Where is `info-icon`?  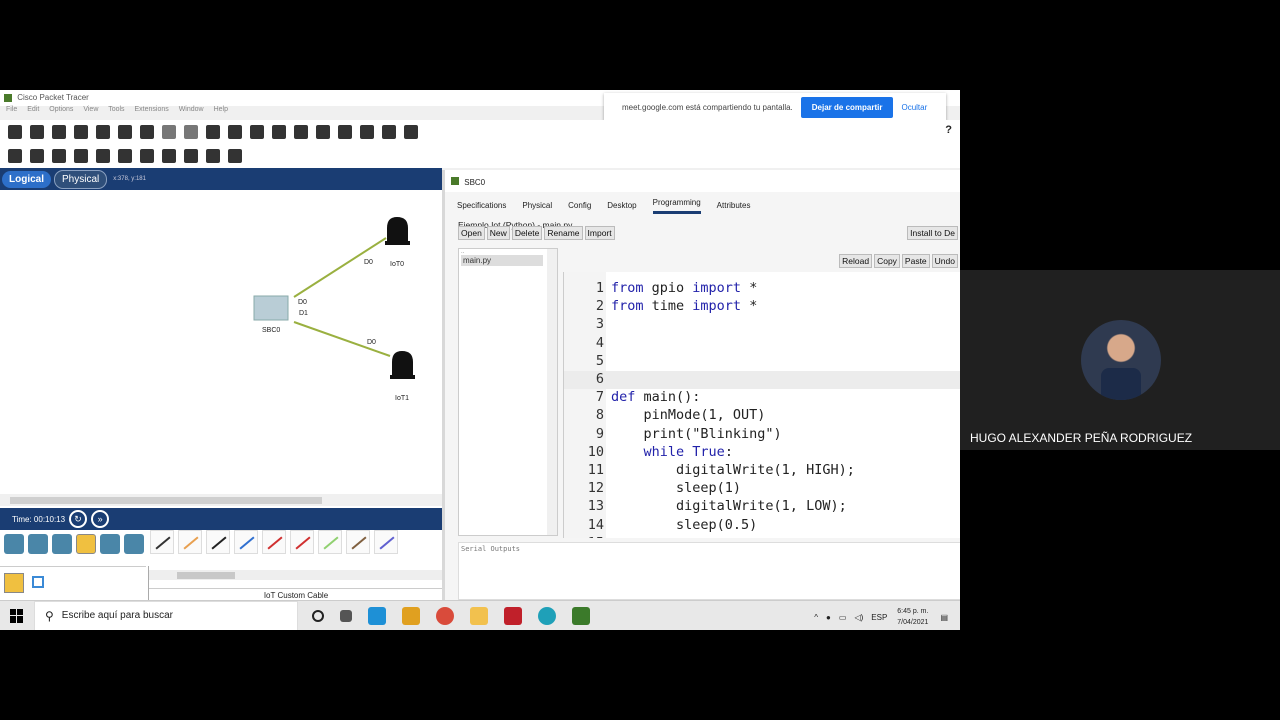 info-icon is located at coordinates (103, 132).